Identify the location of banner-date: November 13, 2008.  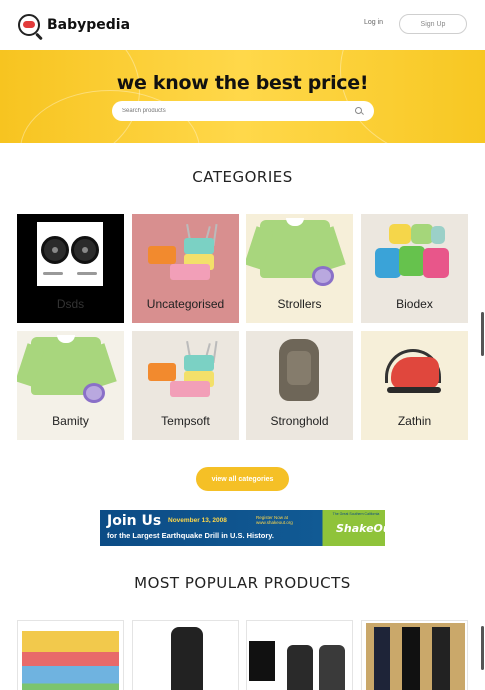
(197, 520).